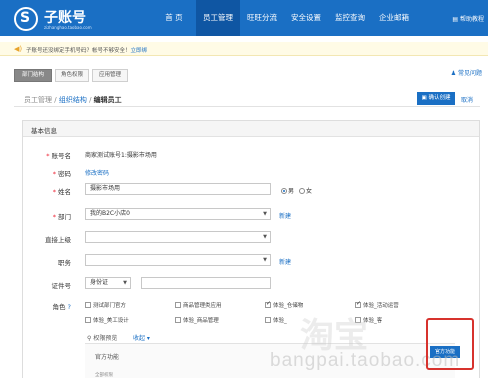  Describe the element at coordinates (198, 305) in the screenshot. I see `role-checkbox: 商品管理类应用` at that location.